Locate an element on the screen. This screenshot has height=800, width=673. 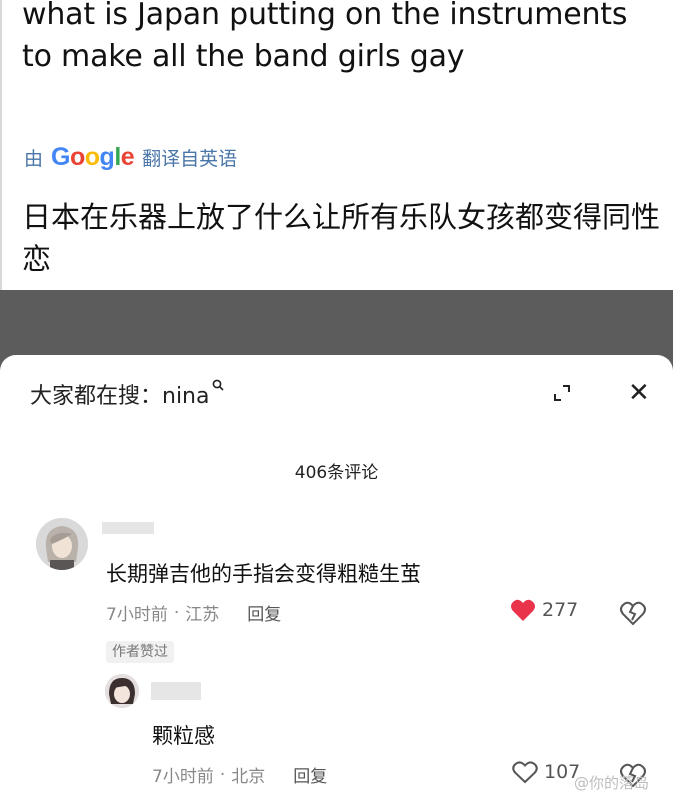
like-count: 277 is located at coordinates (560, 610).